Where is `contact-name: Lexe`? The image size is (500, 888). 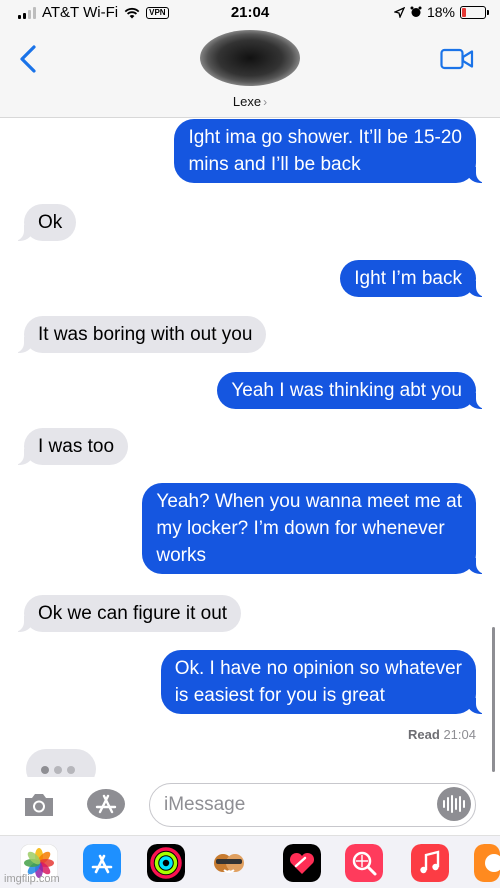 contact-name: Lexe is located at coordinates (247, 101).